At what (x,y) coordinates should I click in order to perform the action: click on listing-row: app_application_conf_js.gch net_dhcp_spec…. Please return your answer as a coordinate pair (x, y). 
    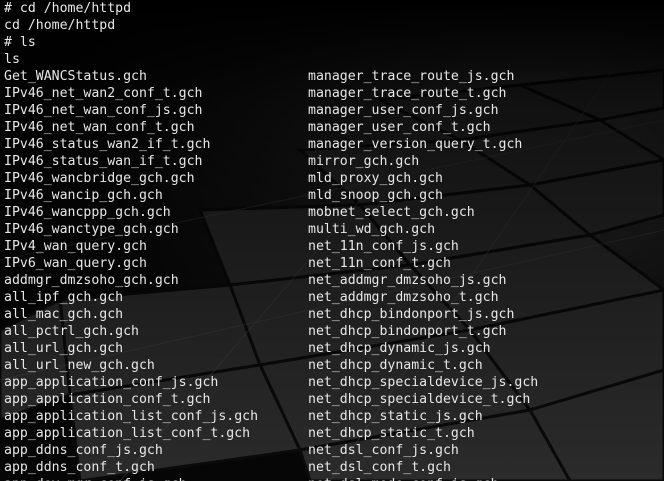
    Looking at the image, I should click on (334, 382).